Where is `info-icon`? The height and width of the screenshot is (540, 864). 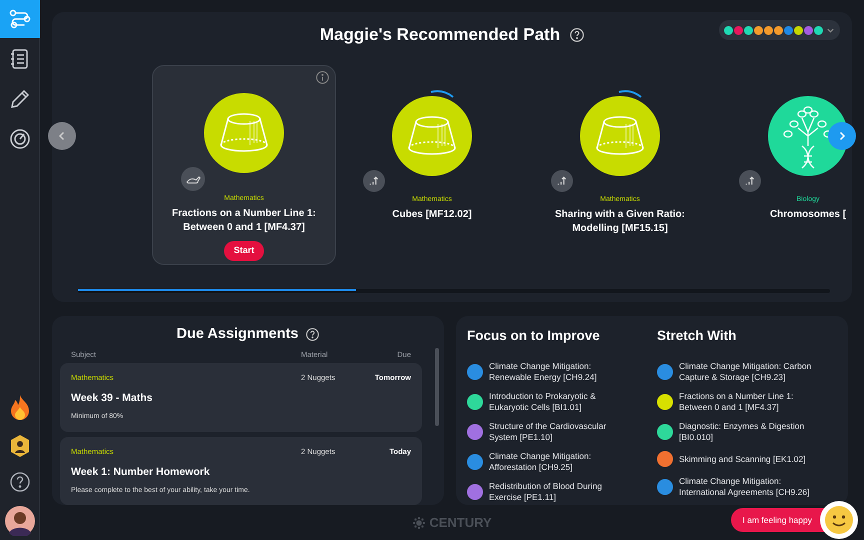 info-icon is located at coordinates (322, 77).